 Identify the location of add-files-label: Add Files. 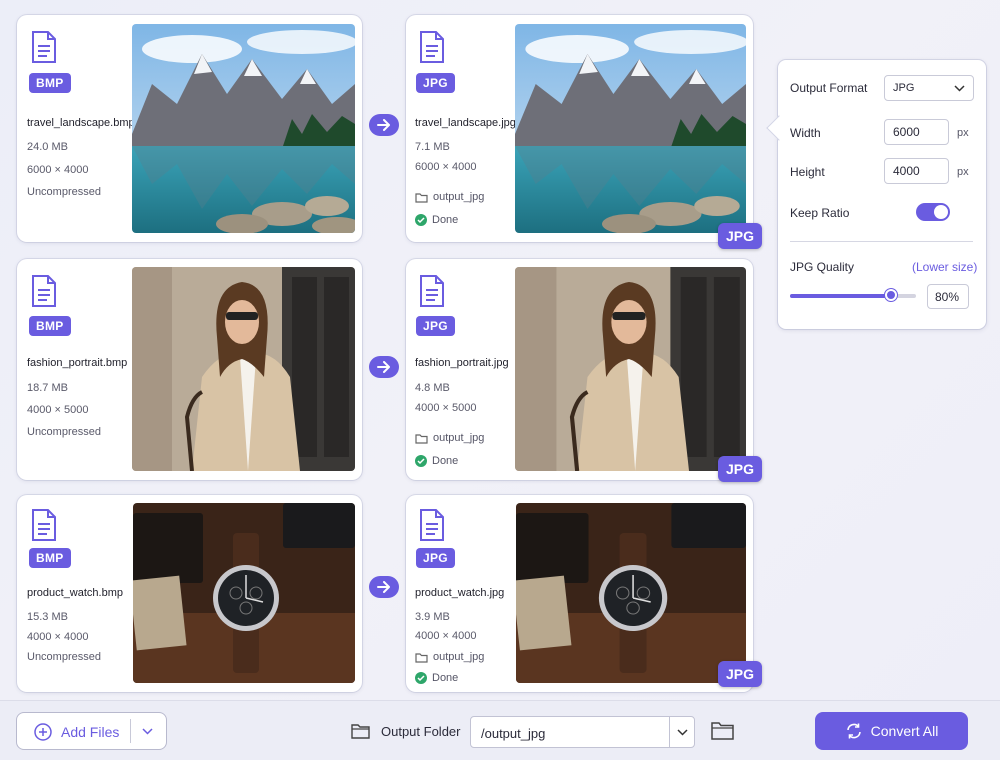
(90, 732).